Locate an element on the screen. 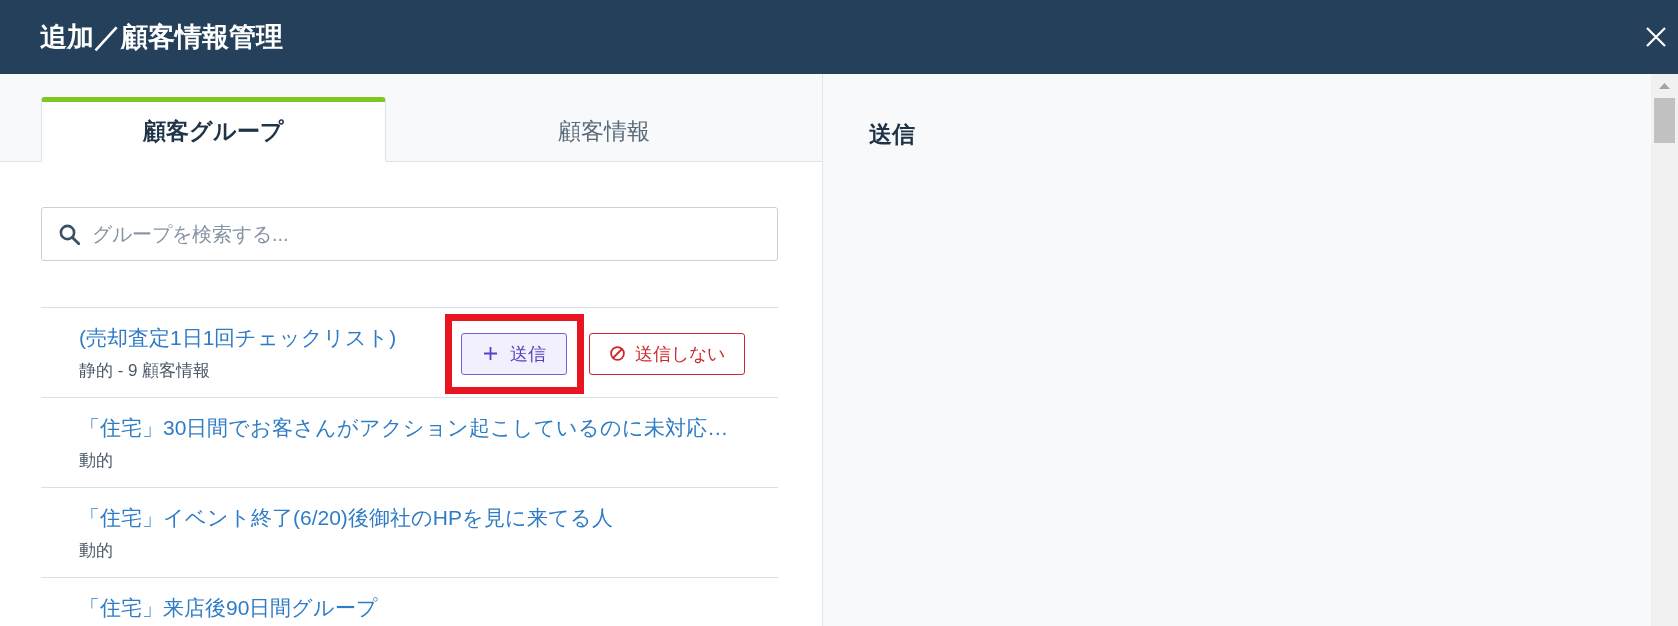  scroll-up-arrow-icon is located at coordinates (1664, 86).